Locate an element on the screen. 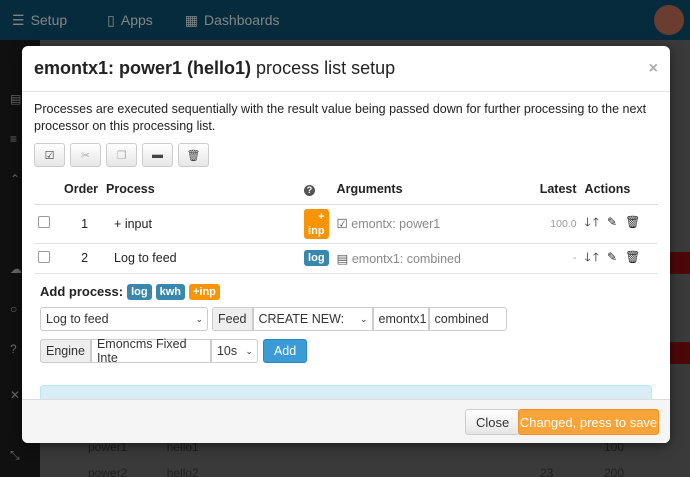 This screenshot has width=690, height=477. row-process: Log to feed is located at coordinates (201, 258).